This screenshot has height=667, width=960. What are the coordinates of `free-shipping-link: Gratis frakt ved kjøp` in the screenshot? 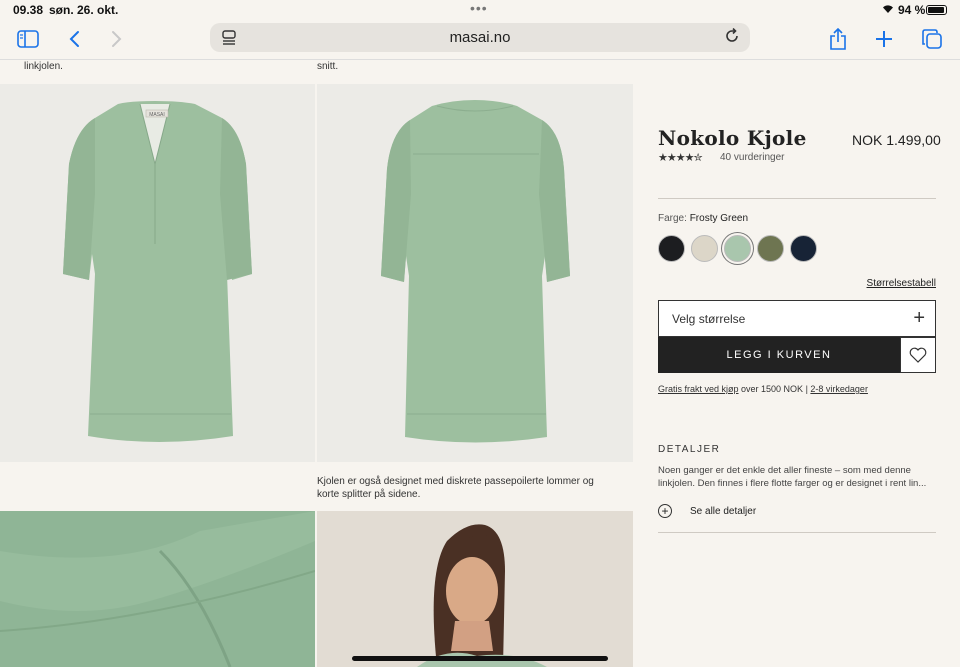 It's located at (698, 389).